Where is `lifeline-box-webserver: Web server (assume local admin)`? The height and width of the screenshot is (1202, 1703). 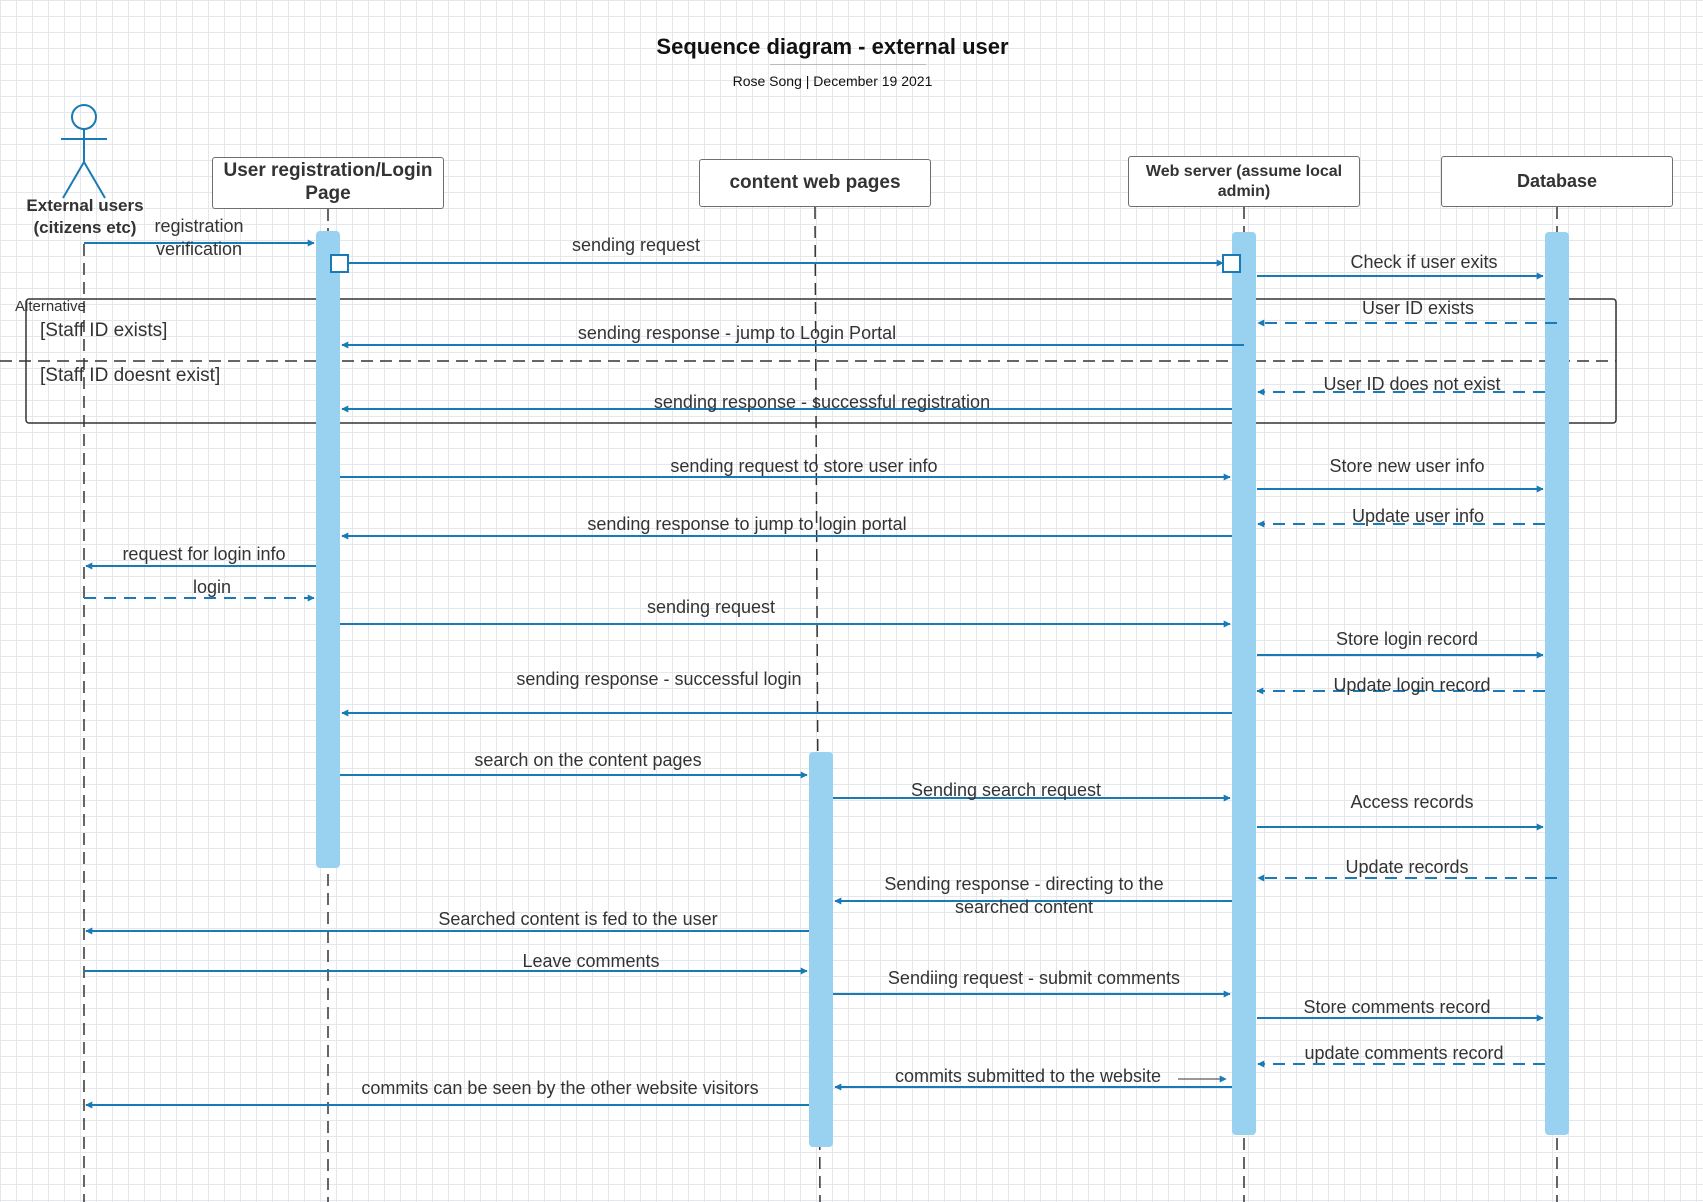
lifeline-box-webserver: Web server (assume local admin) is located at coordinates (1244, 181).